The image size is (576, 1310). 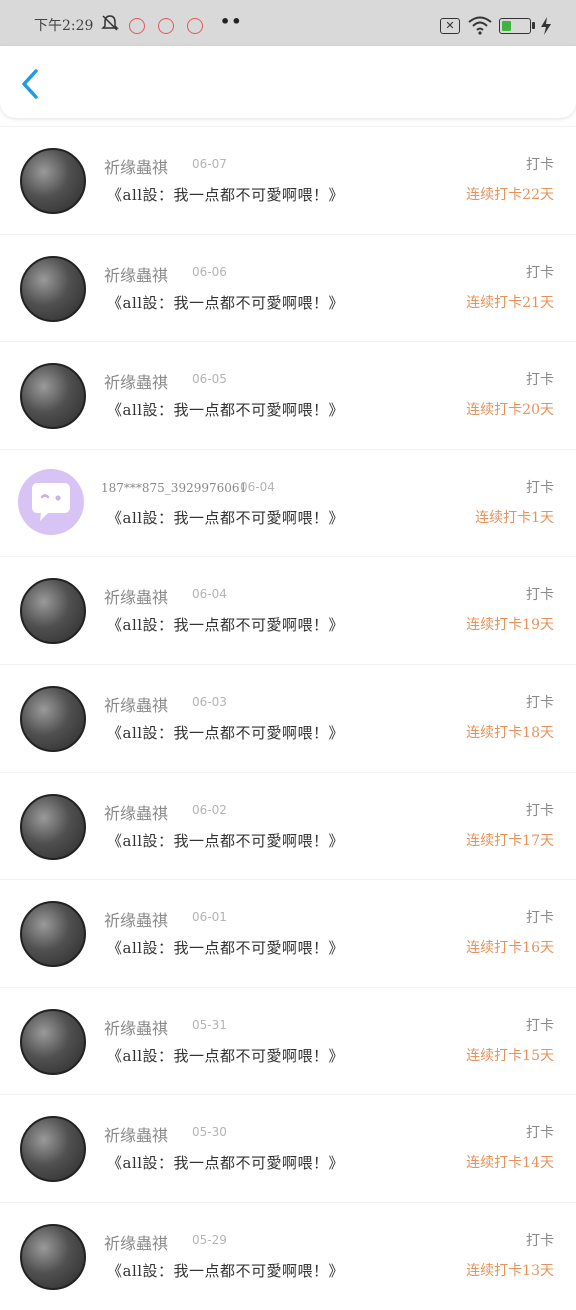 What do you see at coordinates (288, 287) in the screenshot?
I see `feed-item: 祈缘蟲祺 06-06 《all設：我一点都不可愛啊喂！》 打卡 连续打卡21天` at bounding box center [288, 287].